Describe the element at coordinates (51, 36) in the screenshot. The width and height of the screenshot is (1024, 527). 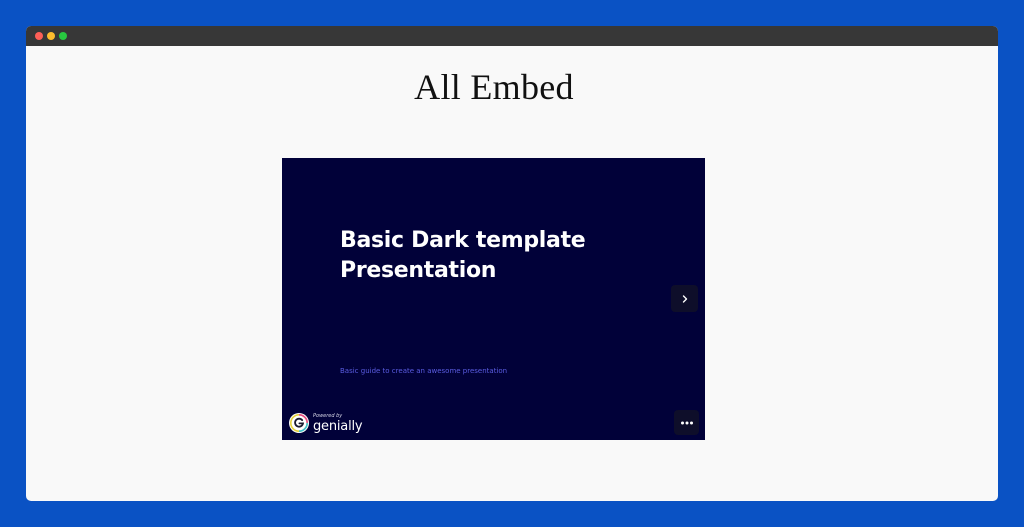
I see `minimize-window-button` at that location.